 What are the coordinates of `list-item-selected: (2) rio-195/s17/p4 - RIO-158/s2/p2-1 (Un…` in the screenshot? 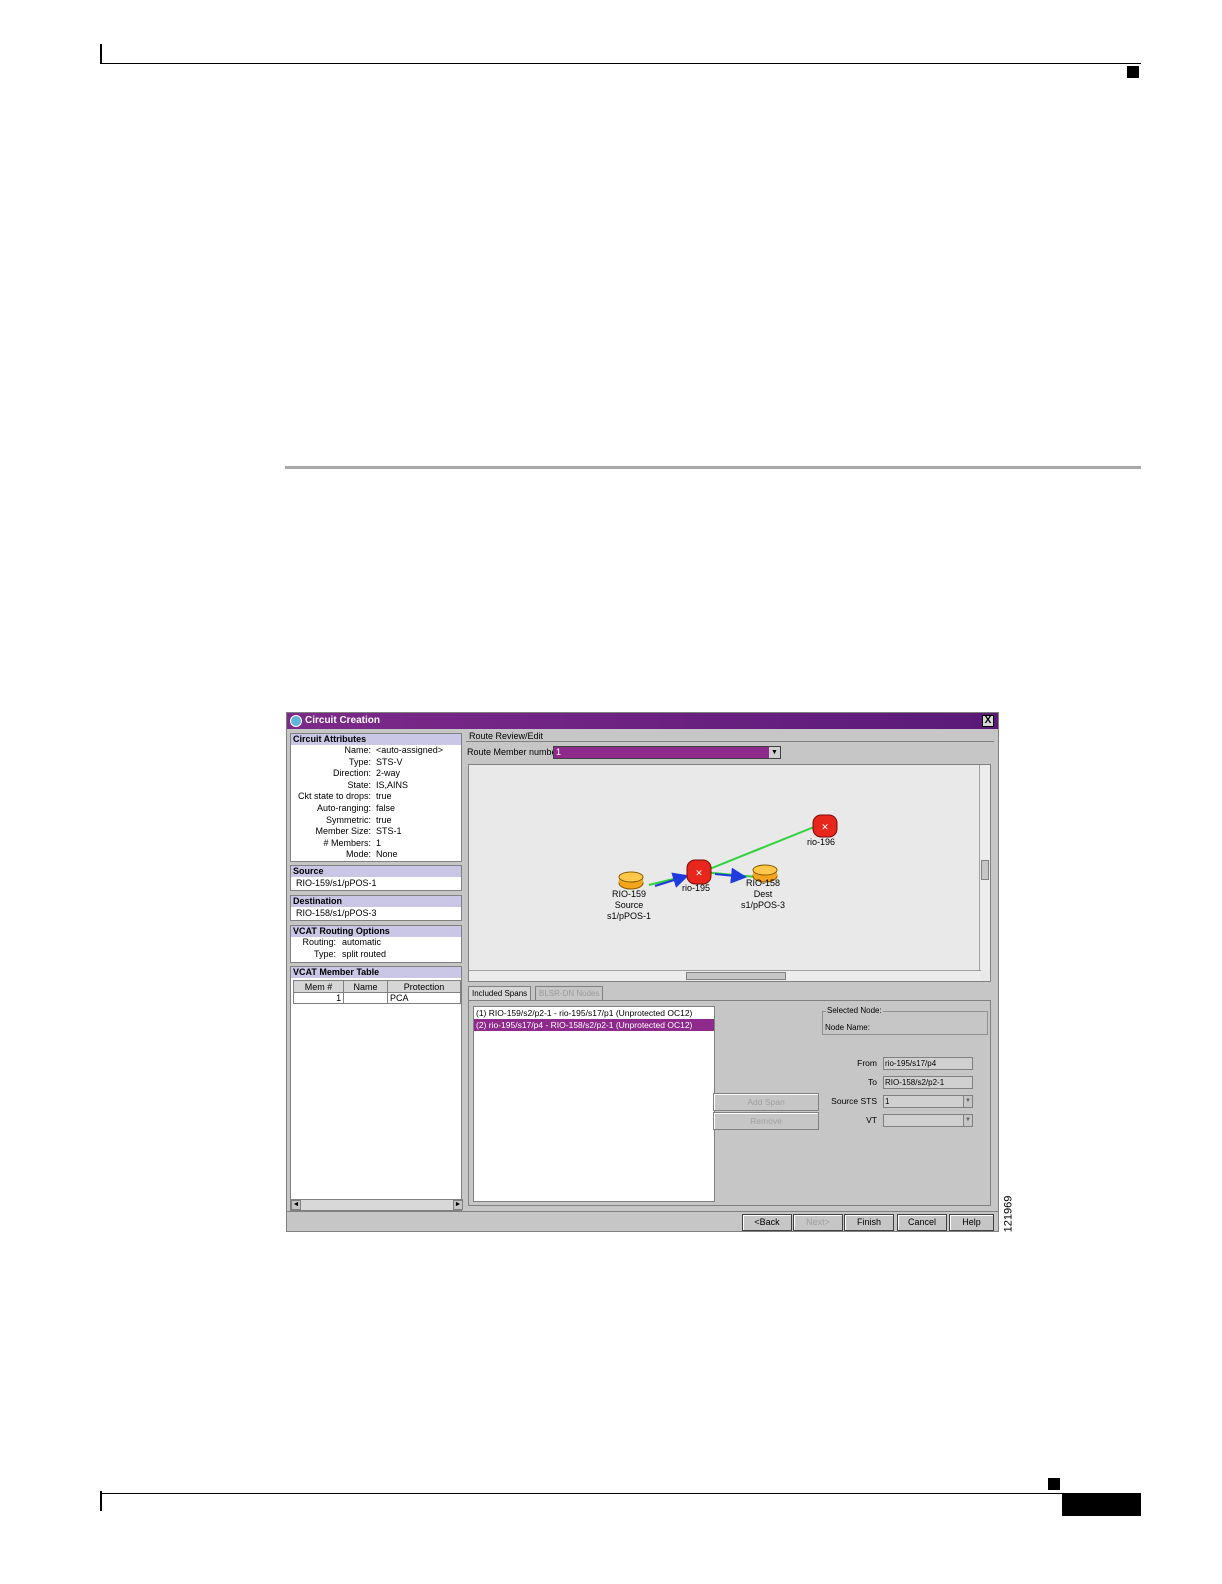 It's located at (594, 1025).